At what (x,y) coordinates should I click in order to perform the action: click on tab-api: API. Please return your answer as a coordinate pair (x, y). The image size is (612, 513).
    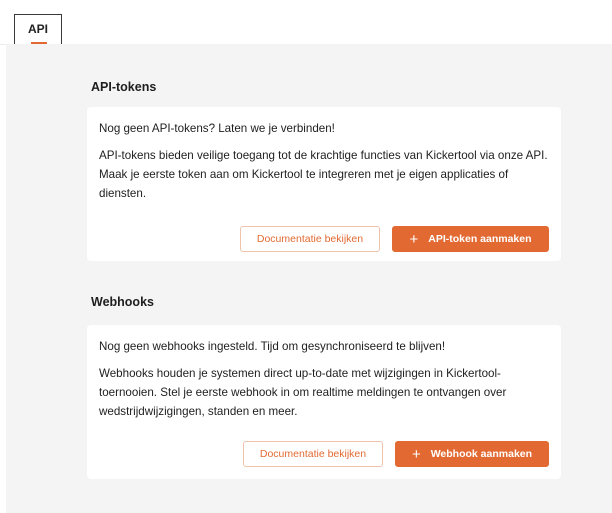
    Looking at the image, I should click on (38, 29).